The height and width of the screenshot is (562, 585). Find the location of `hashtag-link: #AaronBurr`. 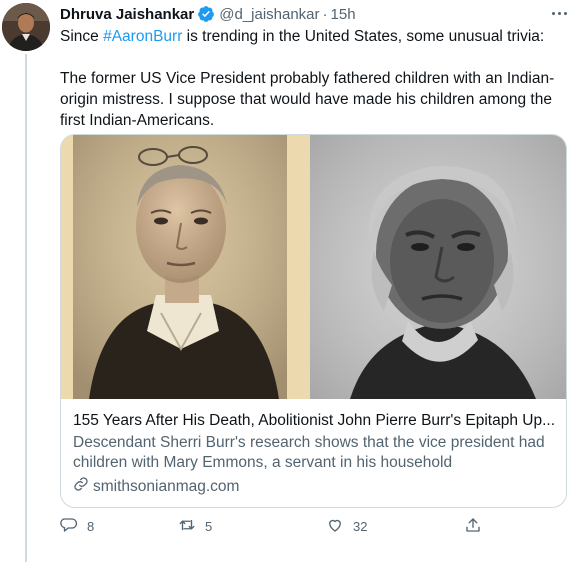

hashtag-link: #AaronBurr is located at coordinates (142, 36).